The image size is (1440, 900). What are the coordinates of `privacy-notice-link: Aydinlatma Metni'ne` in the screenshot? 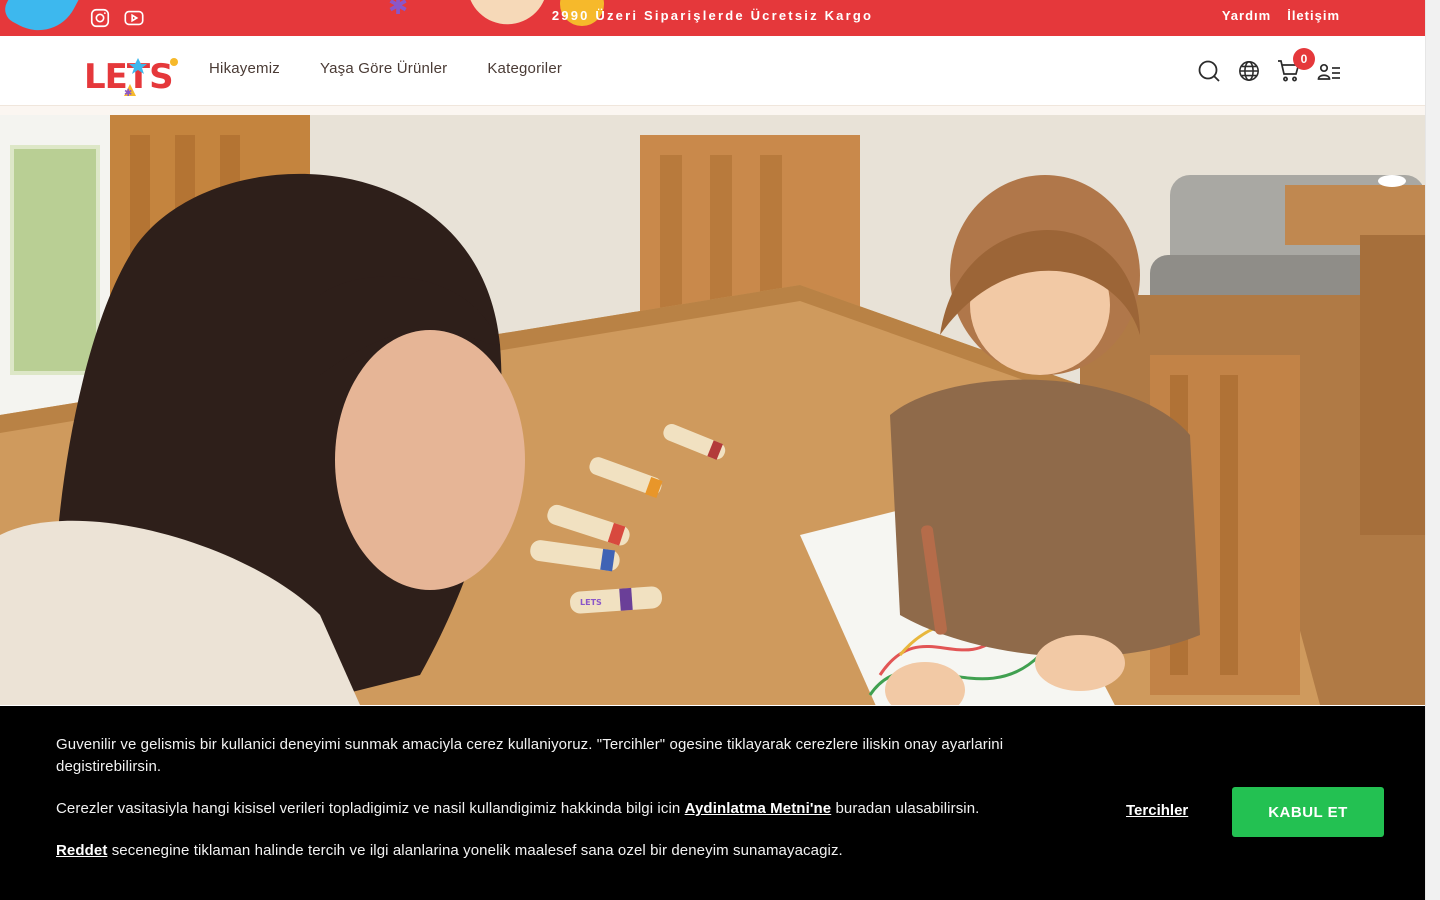 It's located at (758, 808).